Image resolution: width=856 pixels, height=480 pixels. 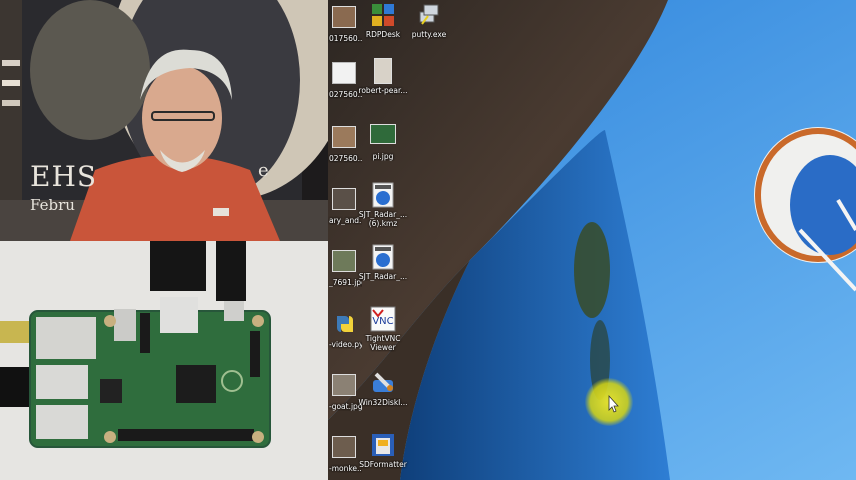 I want to click on cursor-highlight, so click(x=609, y=402).